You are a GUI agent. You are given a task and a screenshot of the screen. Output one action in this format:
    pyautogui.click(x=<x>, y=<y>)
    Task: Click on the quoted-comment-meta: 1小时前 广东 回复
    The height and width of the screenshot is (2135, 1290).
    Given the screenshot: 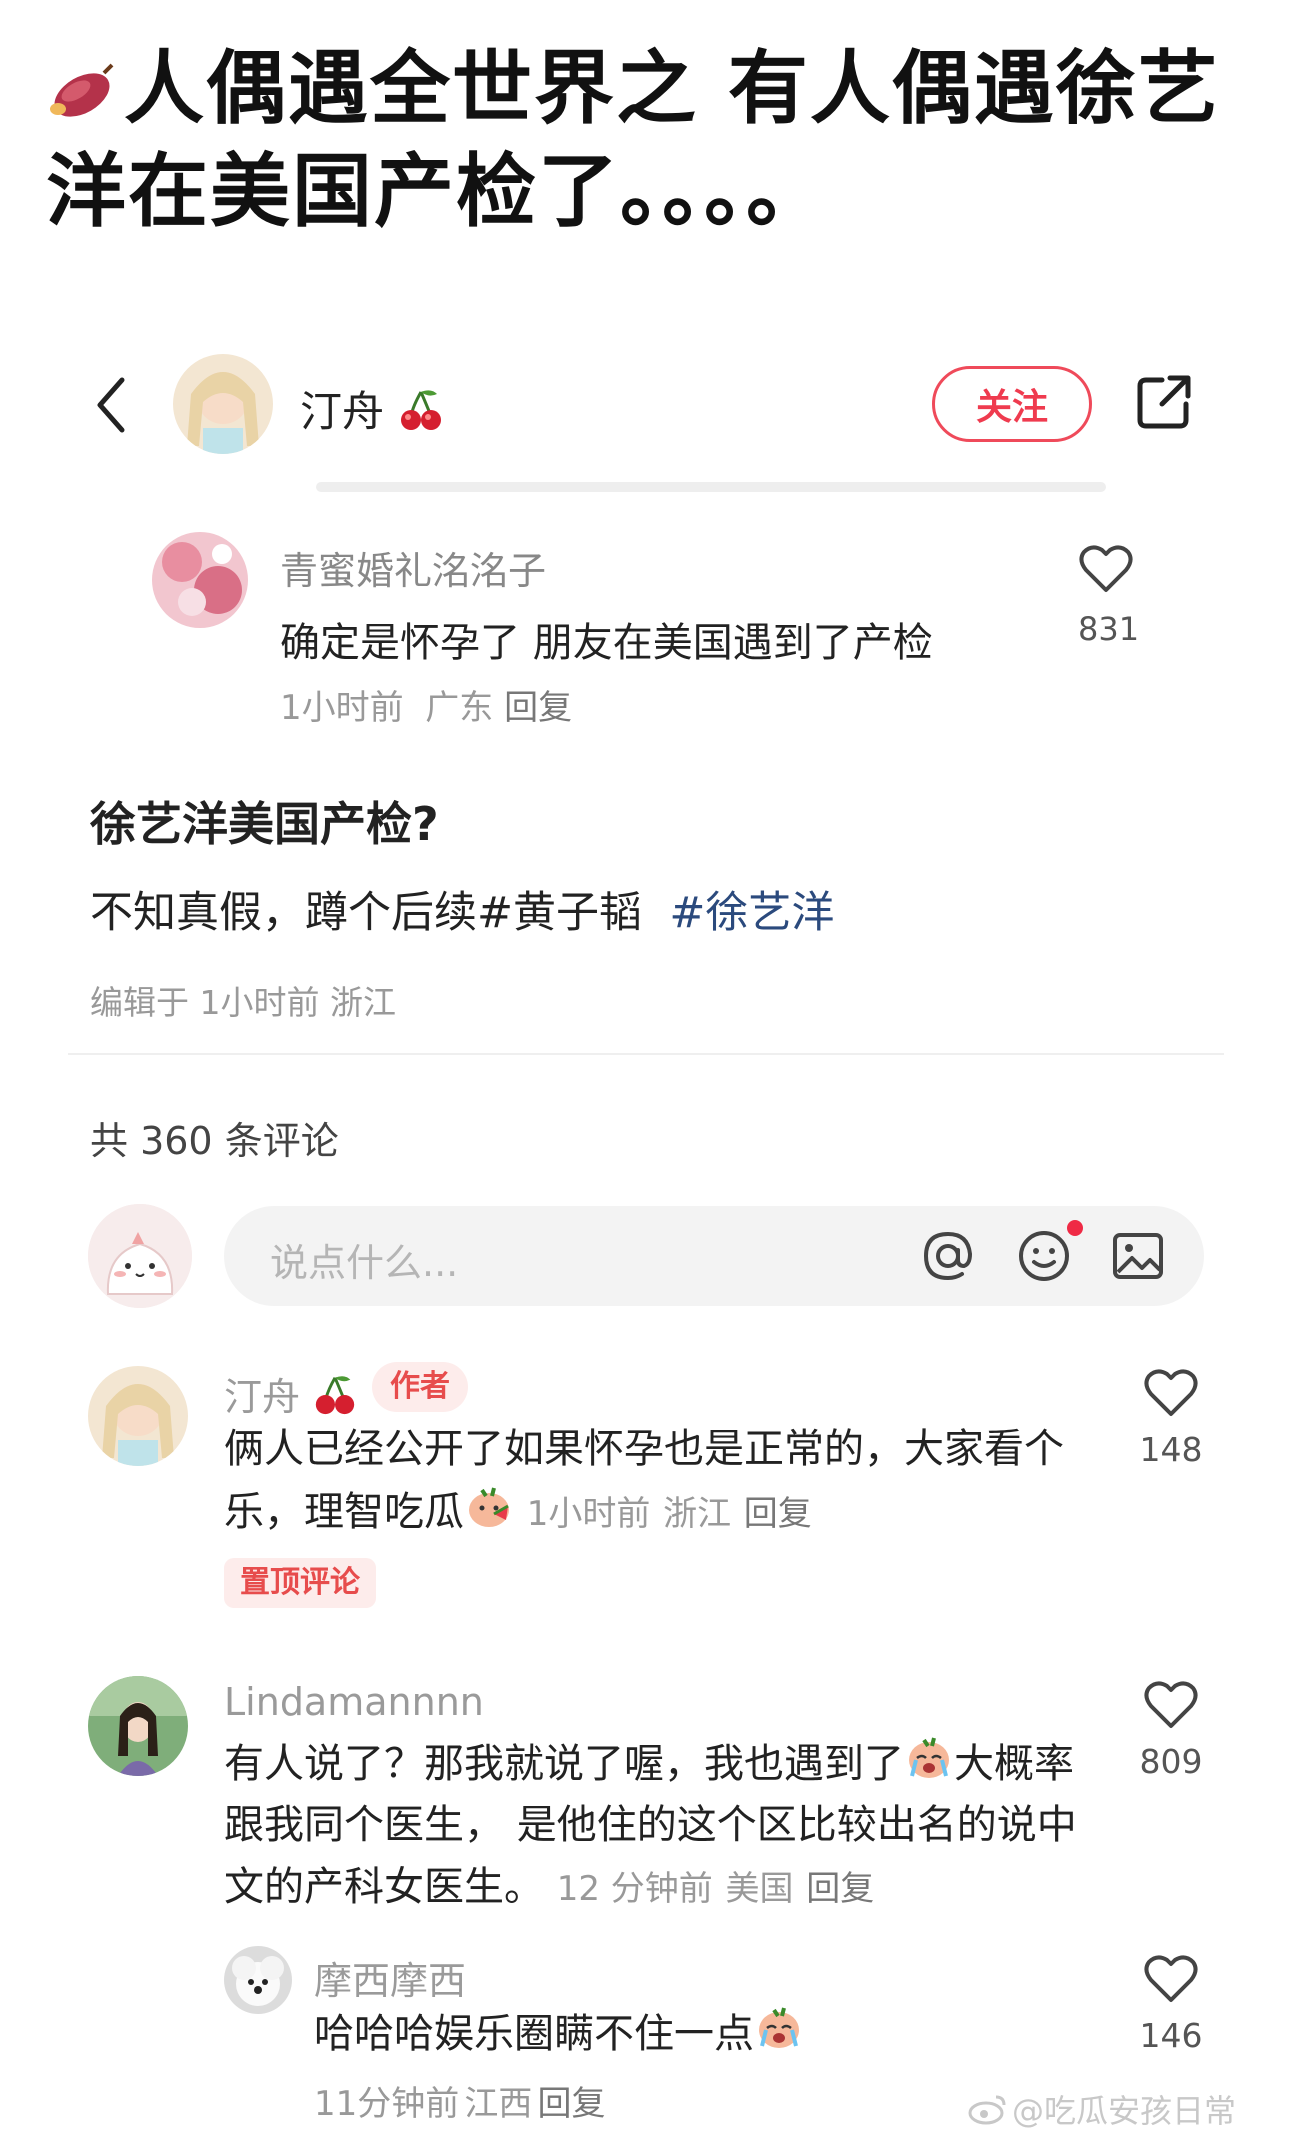 What is the action you would take?
    pyautogui.click(x=426, y=704)
    